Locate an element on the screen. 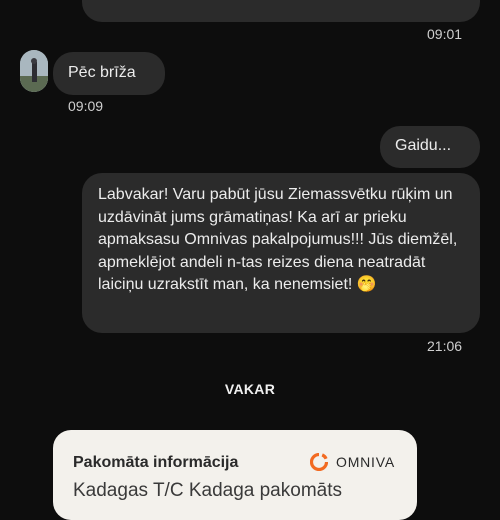 The height and width of the screenshot is (520, 500). message-text: Pēc brīža is located at coordinates (102, 72).